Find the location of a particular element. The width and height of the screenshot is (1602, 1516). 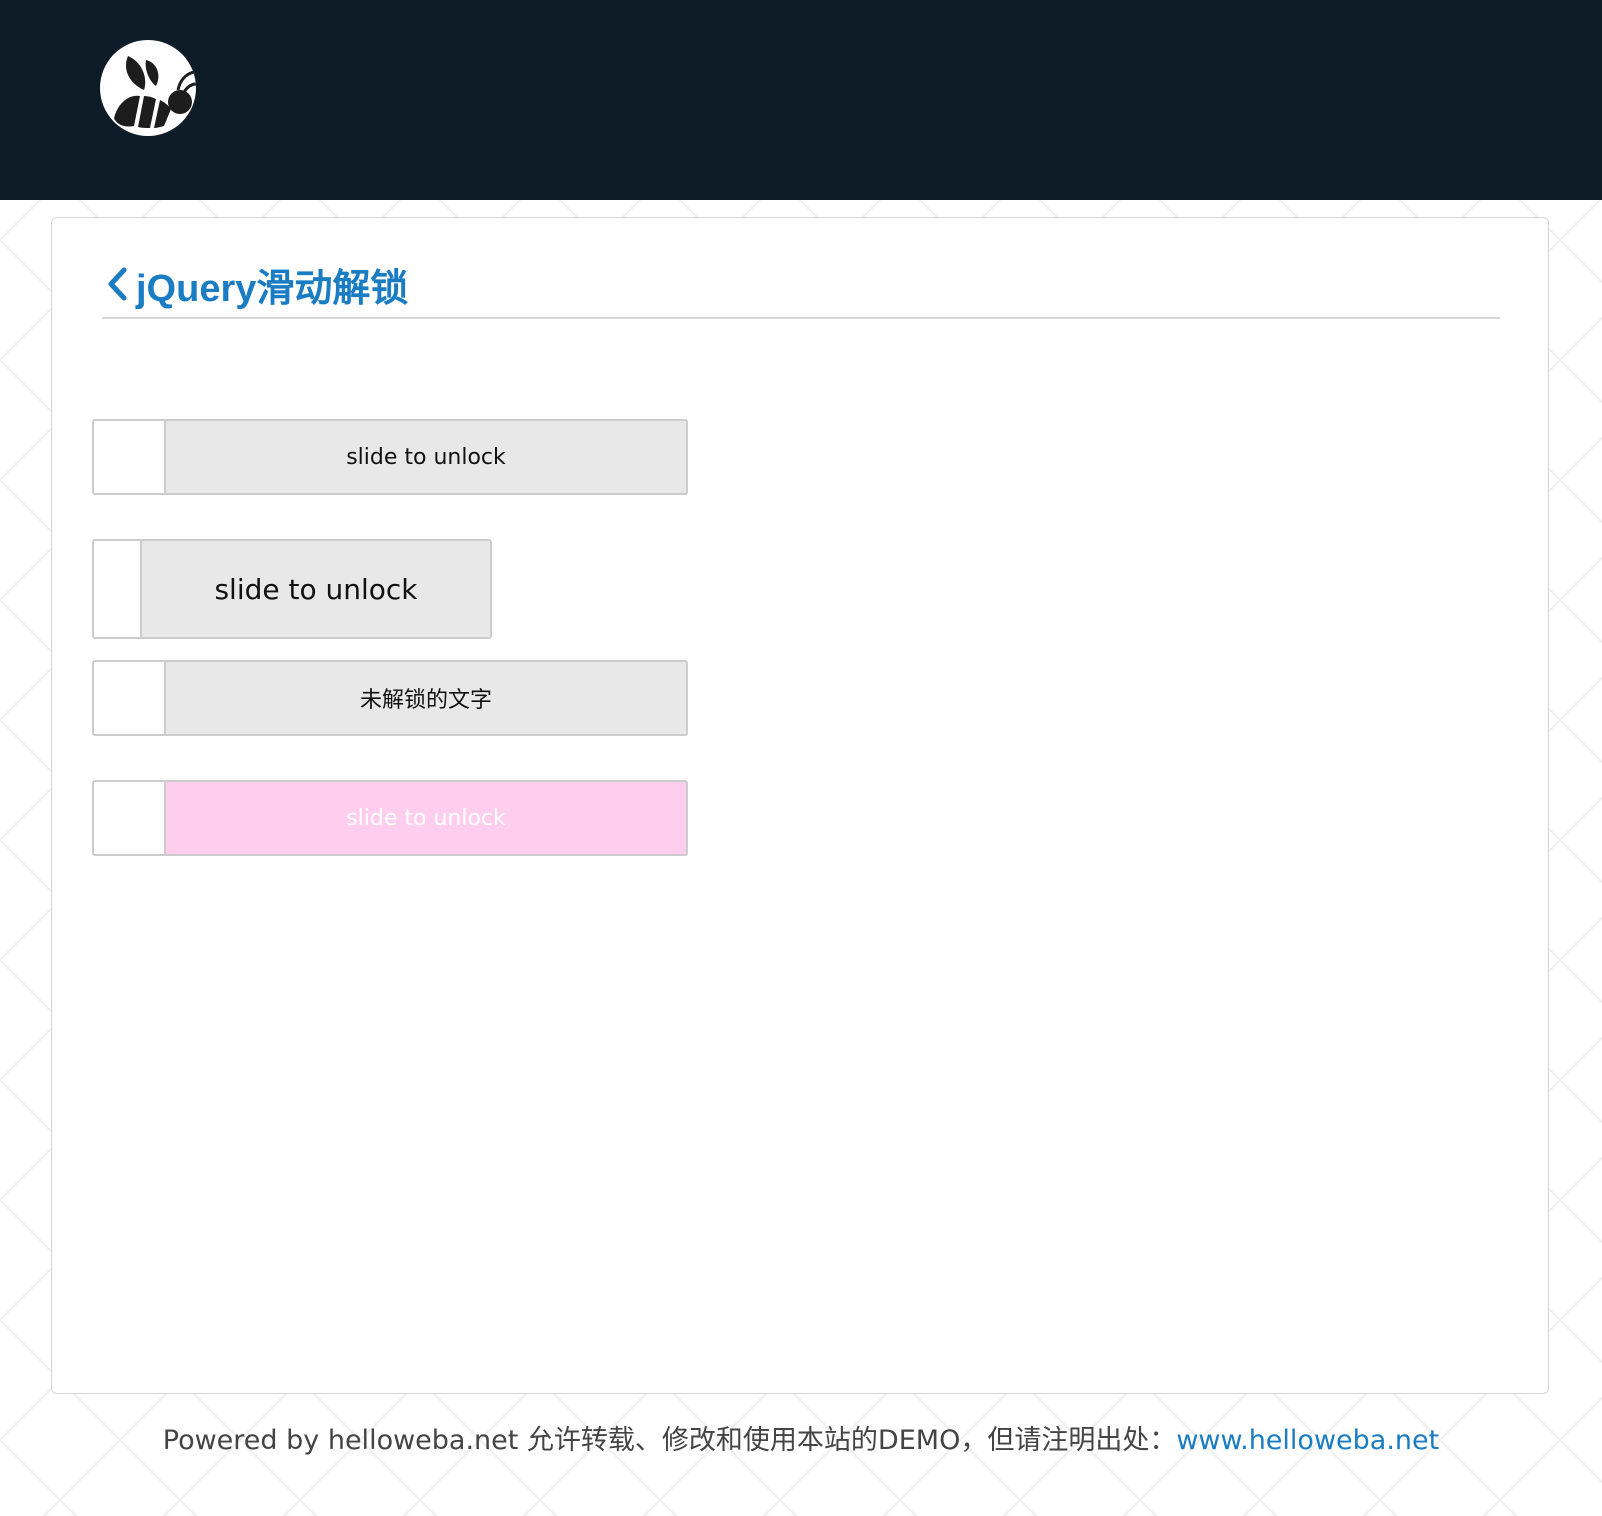

slide-unlock-slider-1: slide to unlock is located at coordinates (390, 457).